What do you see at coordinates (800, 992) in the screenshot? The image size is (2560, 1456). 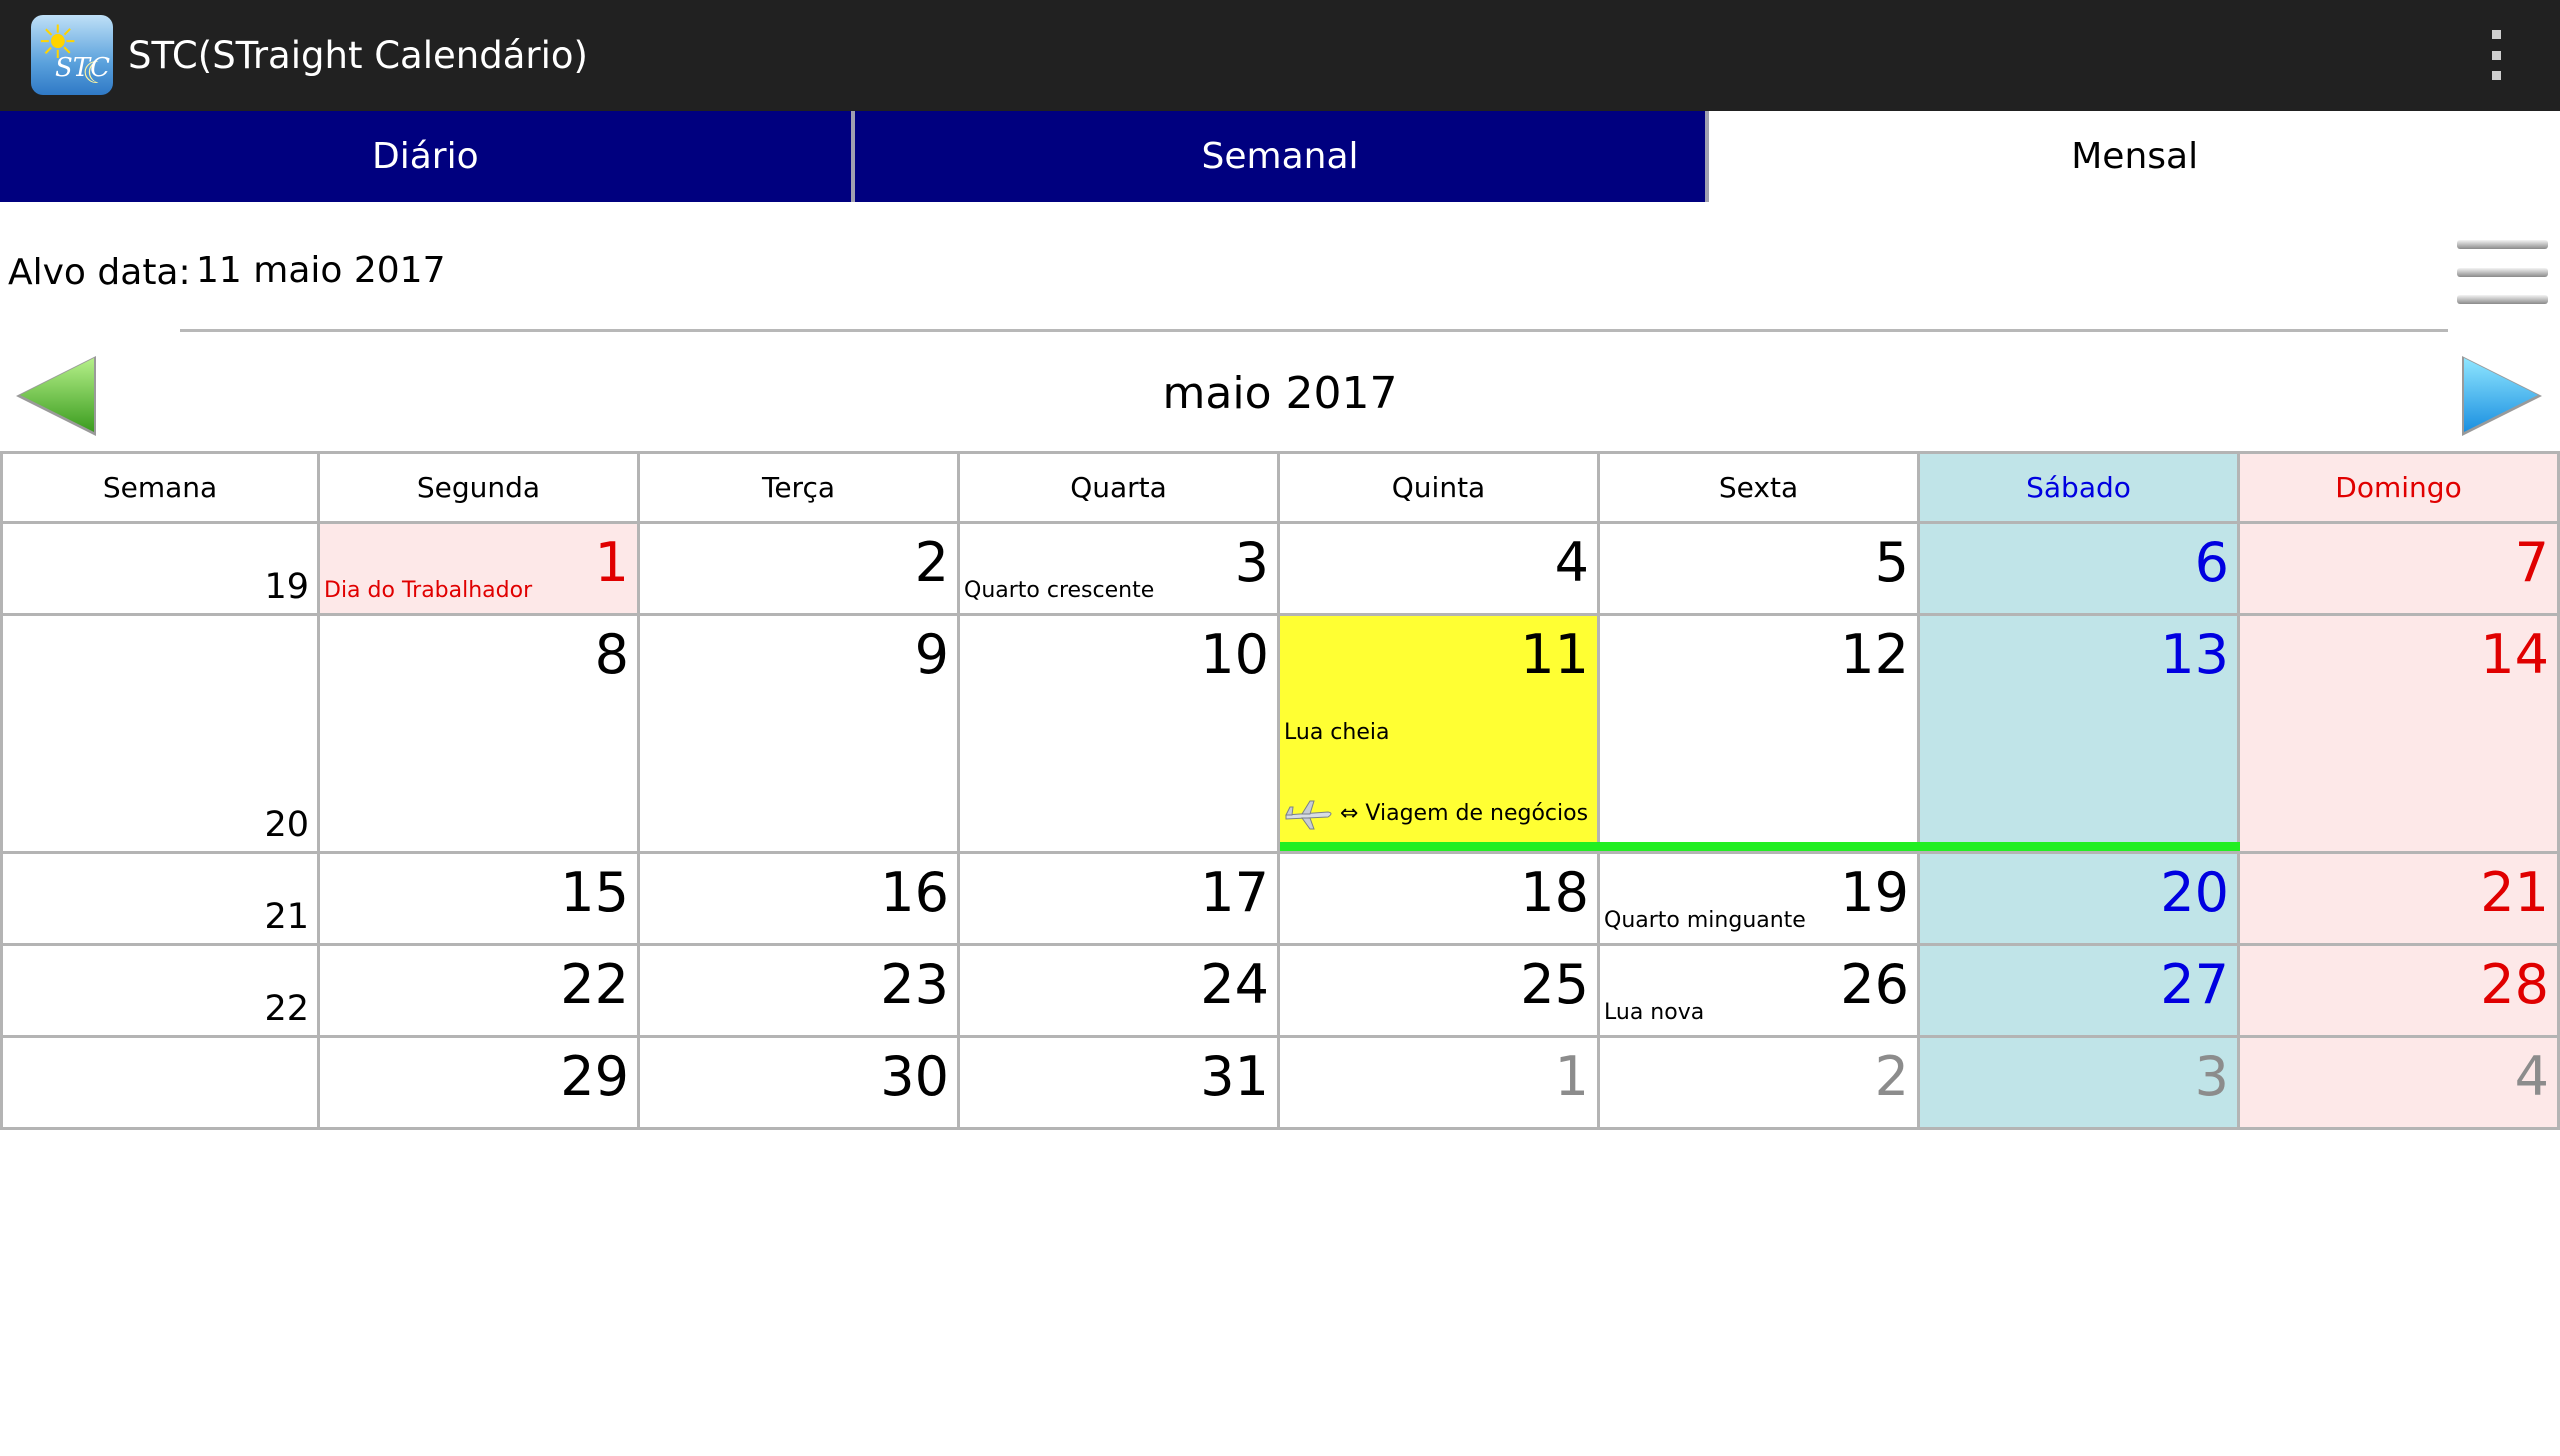 I see `day-cell: 23` at bounding box center [800, 992].